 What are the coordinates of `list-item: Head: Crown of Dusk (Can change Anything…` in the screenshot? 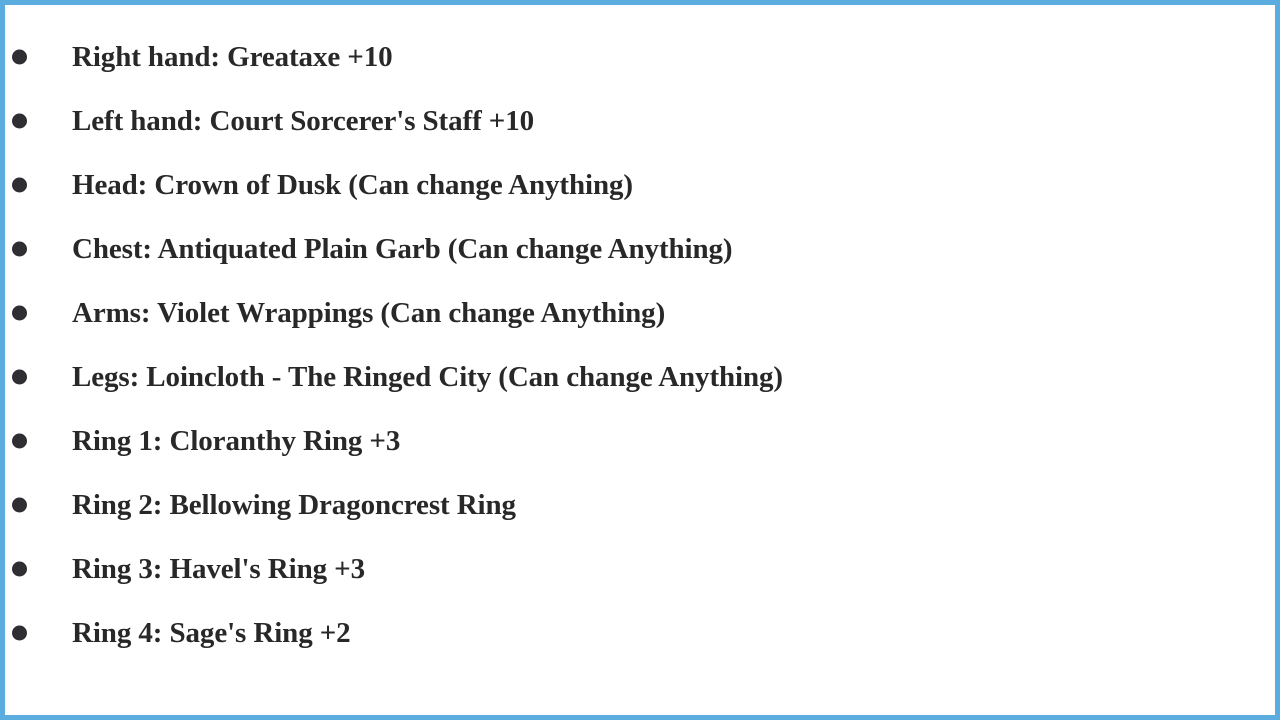 It's located at (640, 185).